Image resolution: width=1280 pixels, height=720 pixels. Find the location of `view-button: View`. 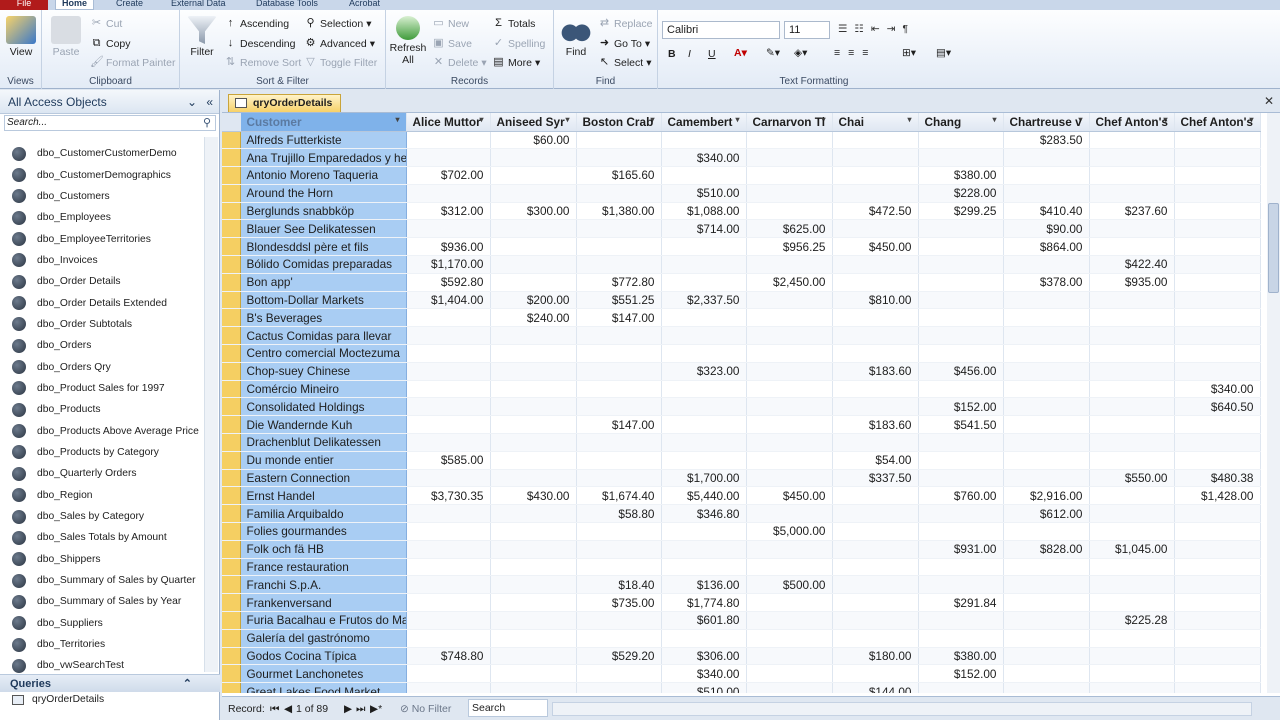

view-button: View is located at coordinates (21, 37).